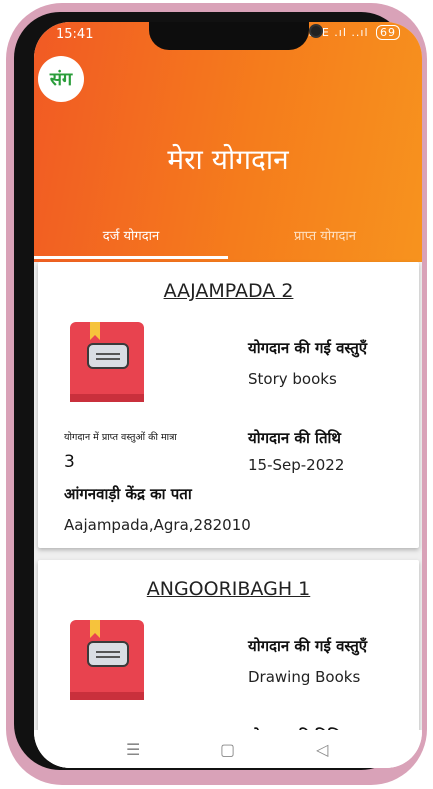 The image size is (433, 789). I want to click on date-label: योगदान की तिथि, so click(294, 438).